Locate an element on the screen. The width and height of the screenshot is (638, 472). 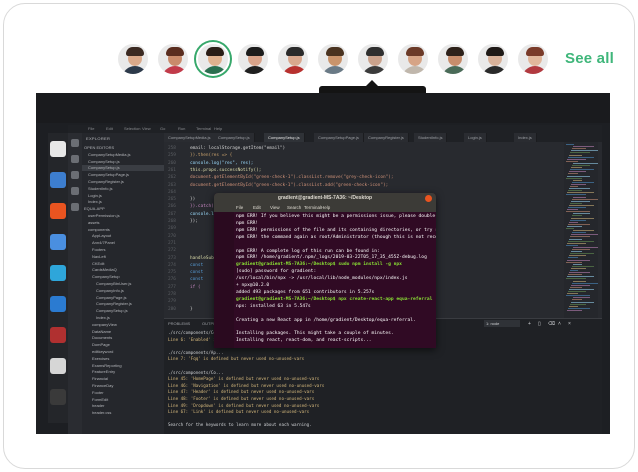
telegram-icon is located at coordinates (58, 273).